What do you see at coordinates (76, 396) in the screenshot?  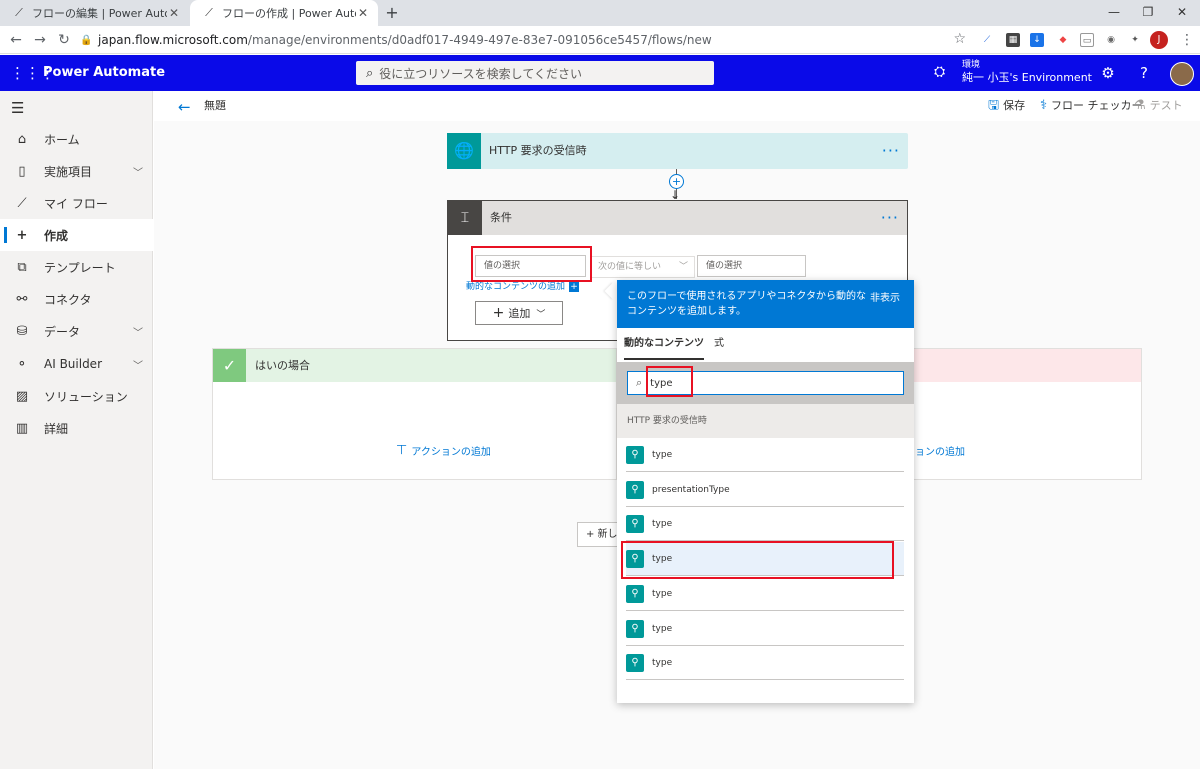 I see `sidebar-item-solutions: ▨ ソリューション` at bounding box center [76, 396].